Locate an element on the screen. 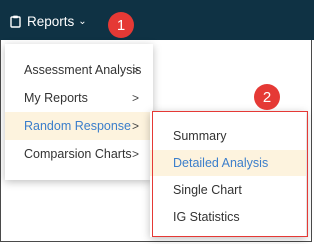 The image size is (320, 244). submenu-item-detailed-analysis: Detailed Analysis is located at coordinates (228, 163).